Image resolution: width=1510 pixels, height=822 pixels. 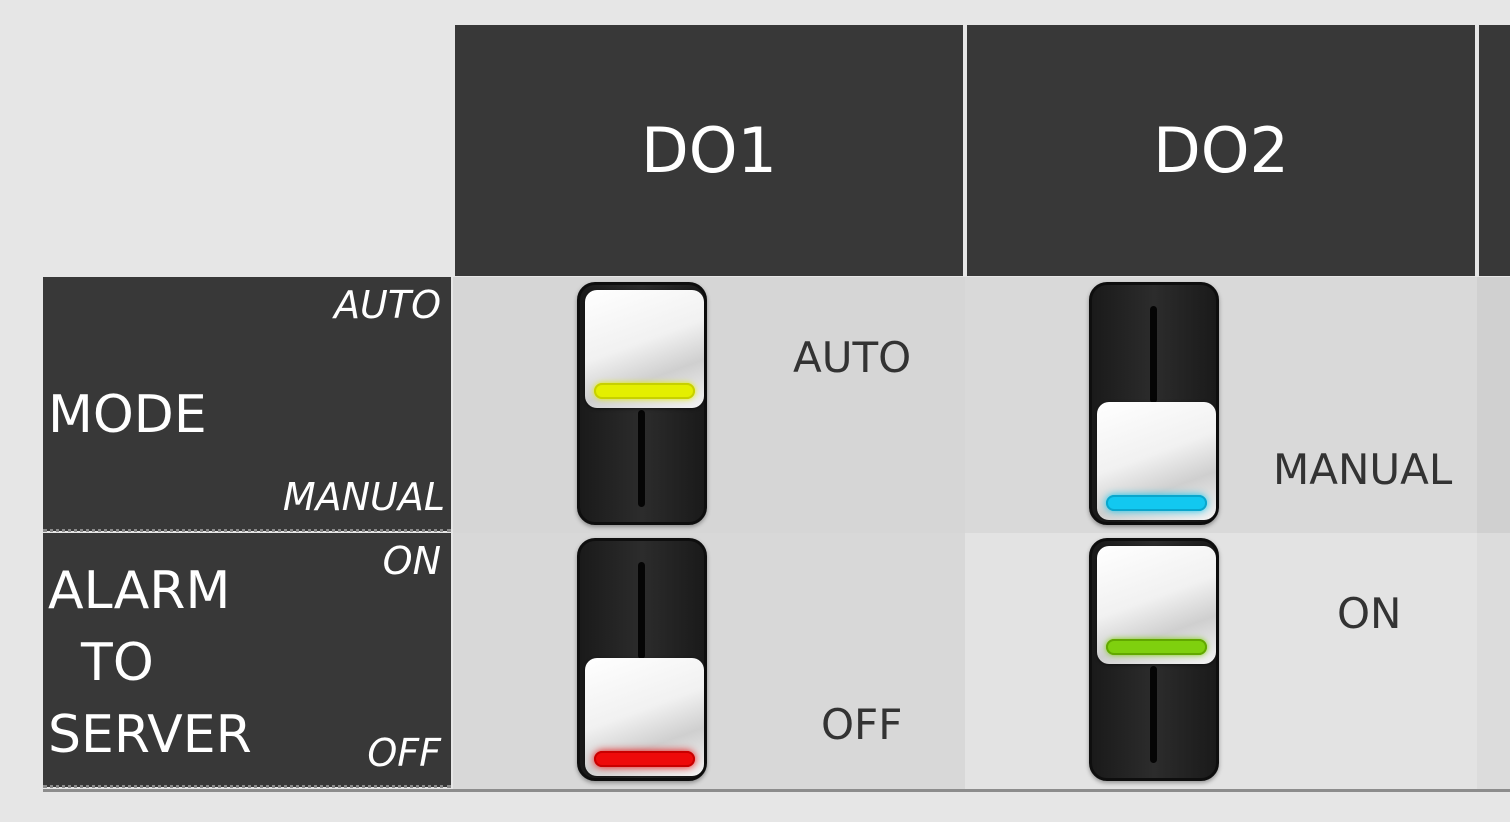 I want to click on do2-alarm-state: ON, so click(x=1369, y=613).